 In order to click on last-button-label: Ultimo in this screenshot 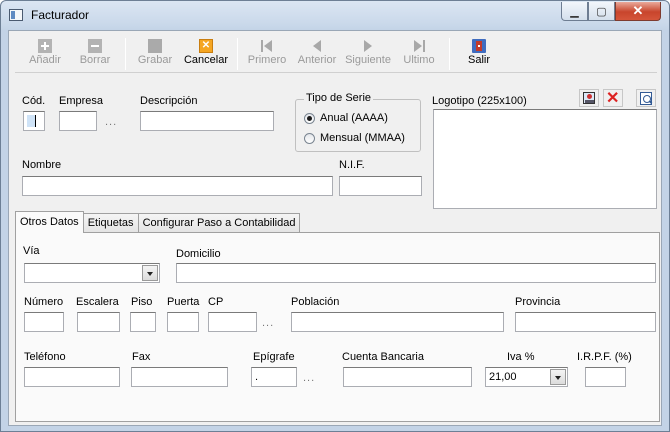, I will do `click(419, 60)`.